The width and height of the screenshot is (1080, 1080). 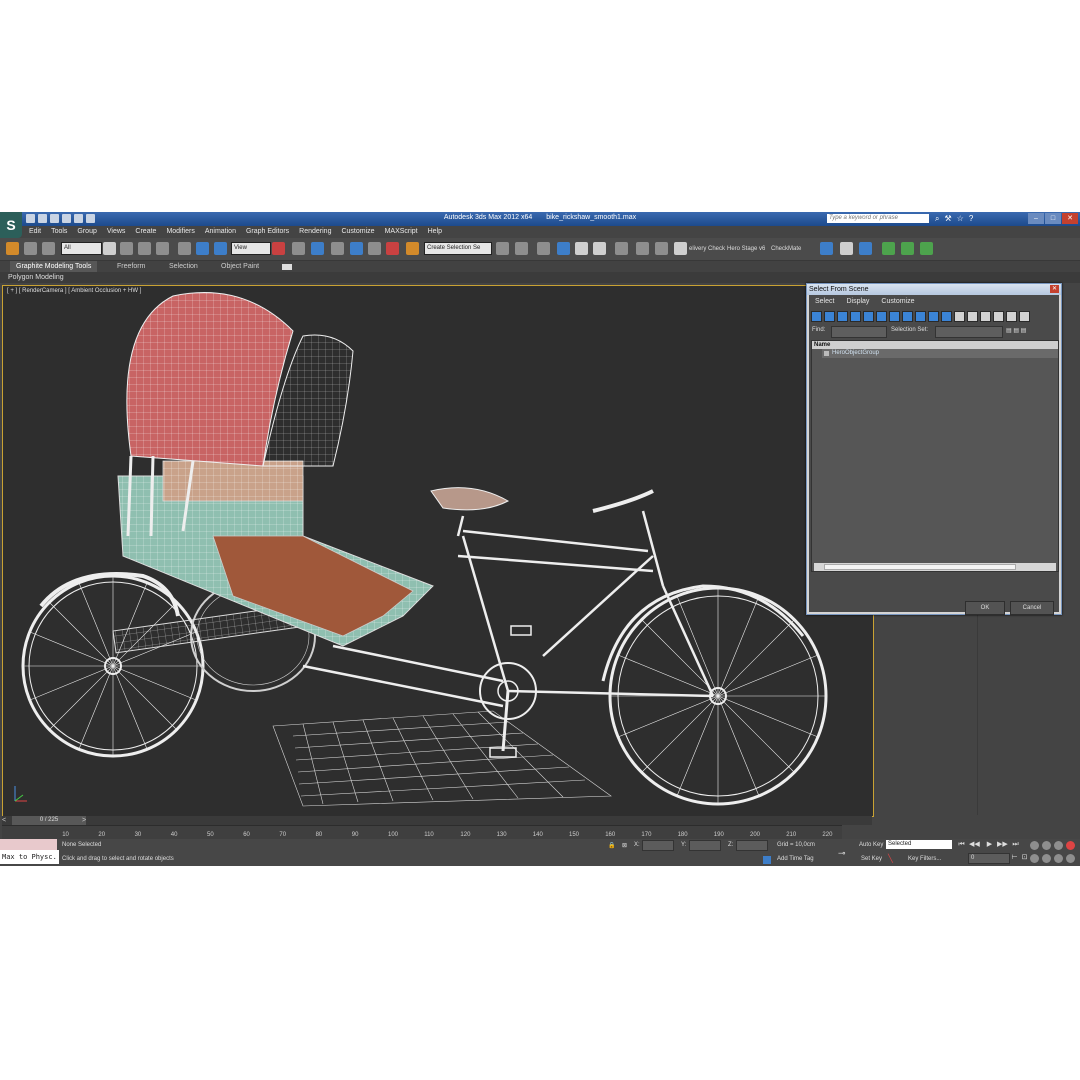 What do you see at coordinates (1070, 218) in the screenshot?
I see `close-button: ✕` at bounding box center [1070, 218].